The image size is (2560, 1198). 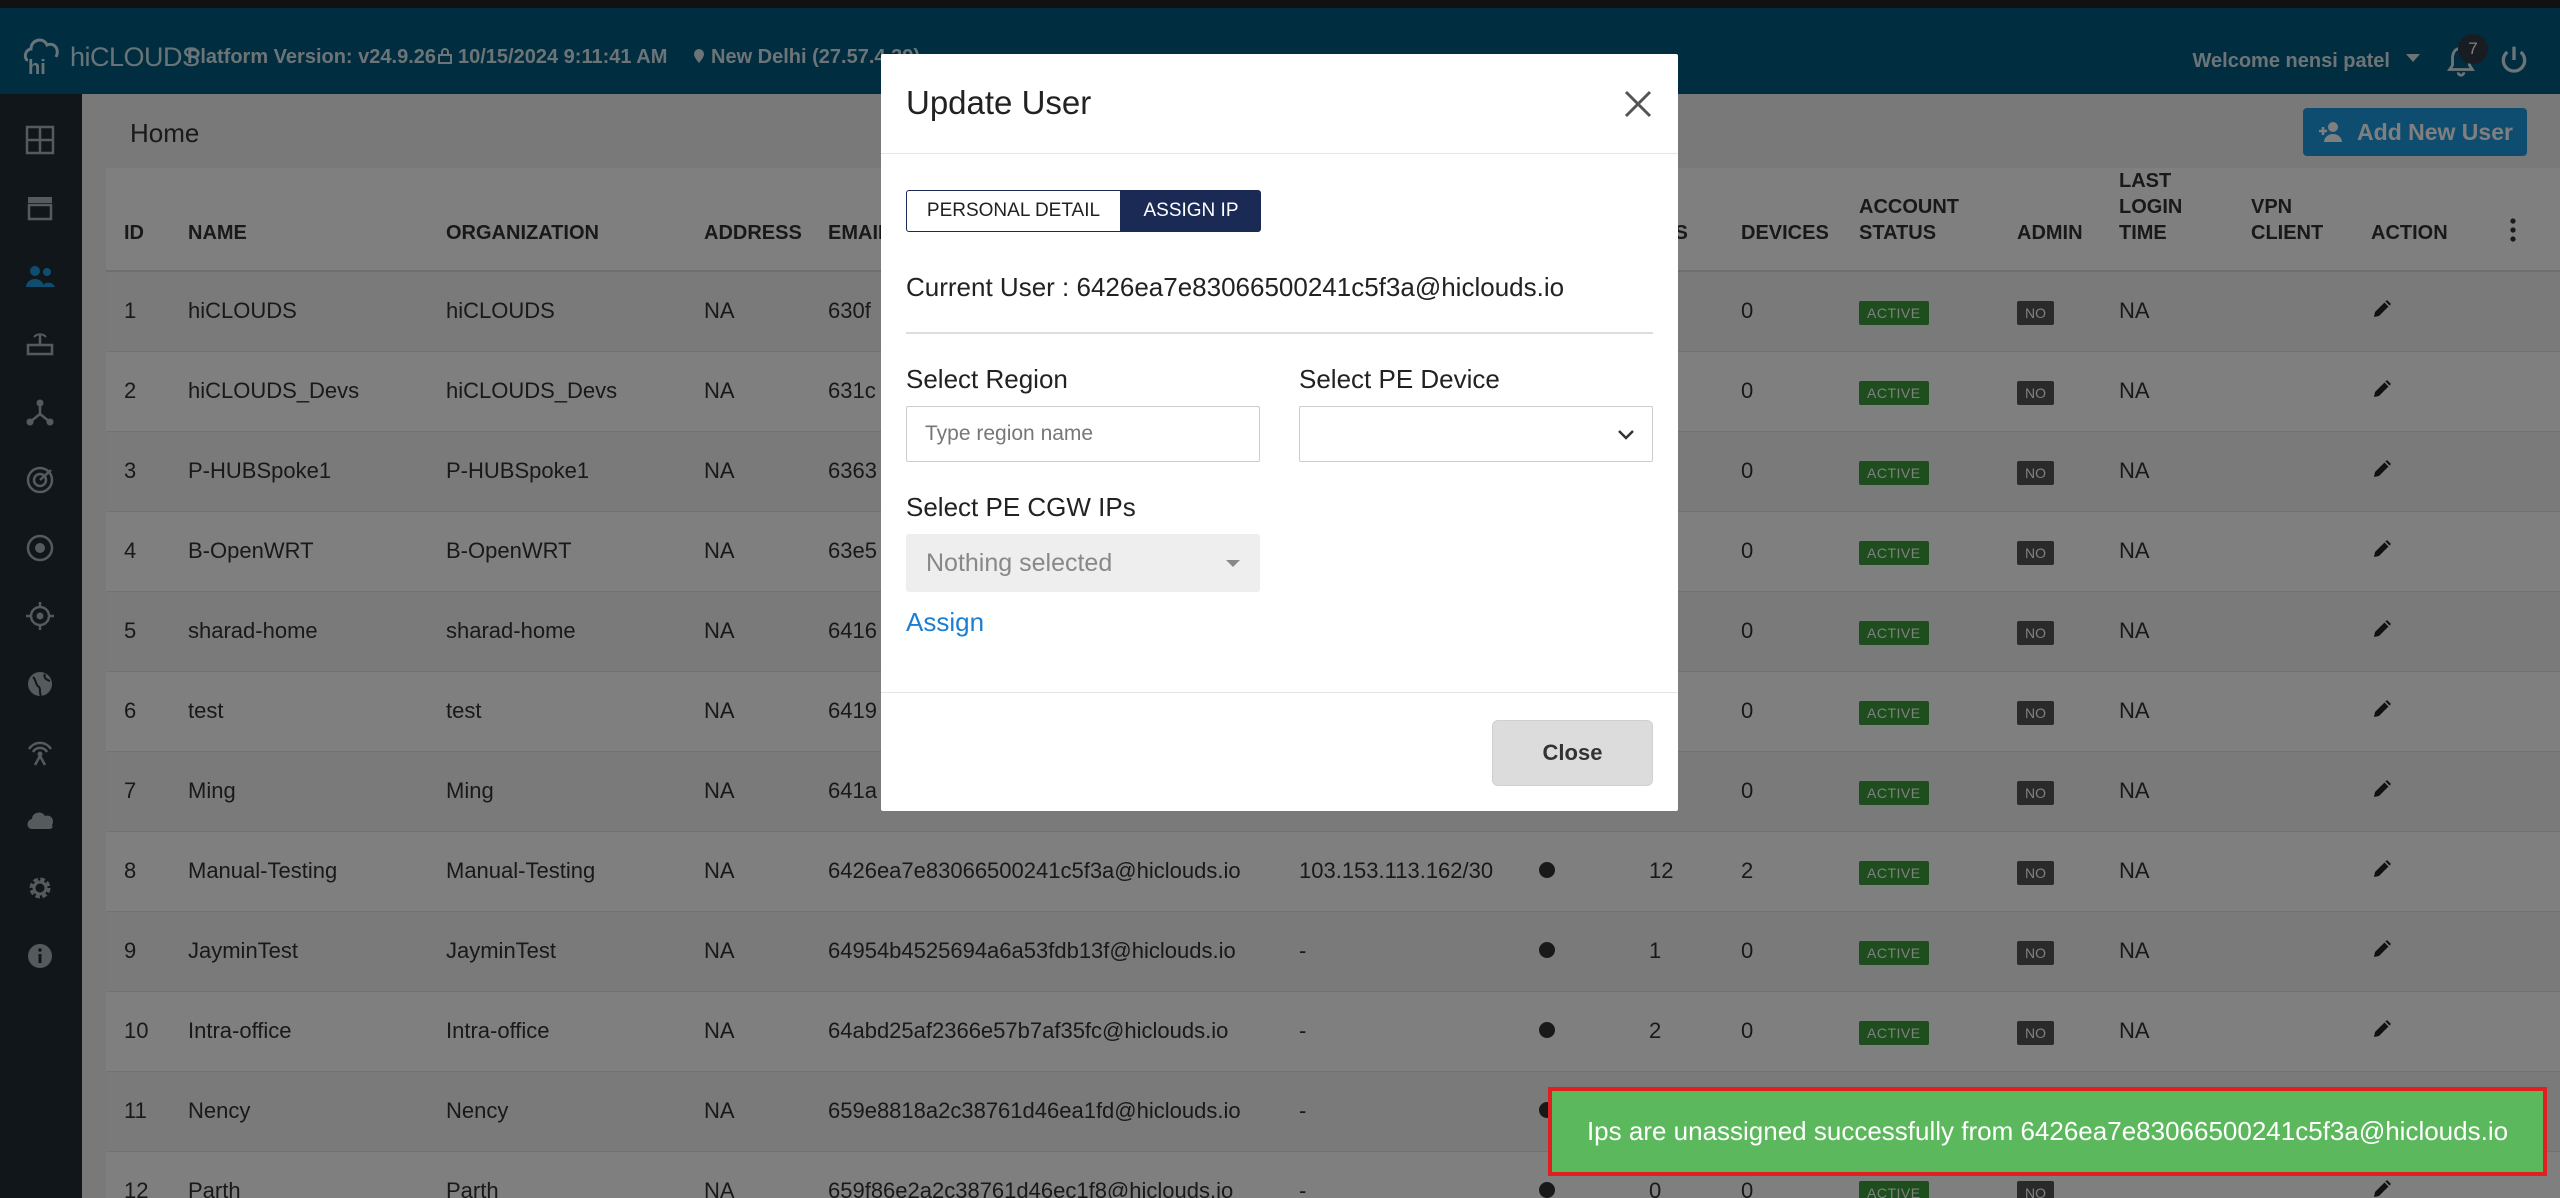 I want to click on select-cgw-ips-label: Select PE CGW IPs, so click(x=1021, y=507).